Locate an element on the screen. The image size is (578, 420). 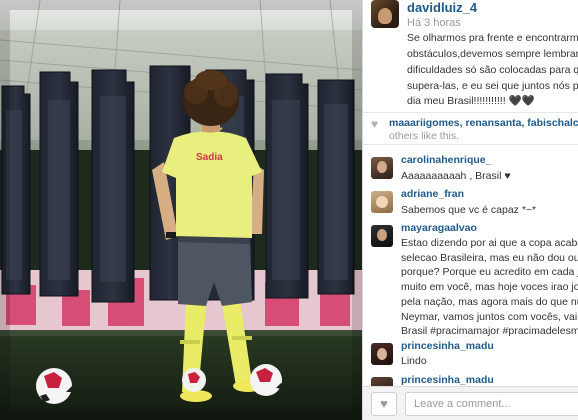
comment-text: Lindo is located at coordinates (414, 361).